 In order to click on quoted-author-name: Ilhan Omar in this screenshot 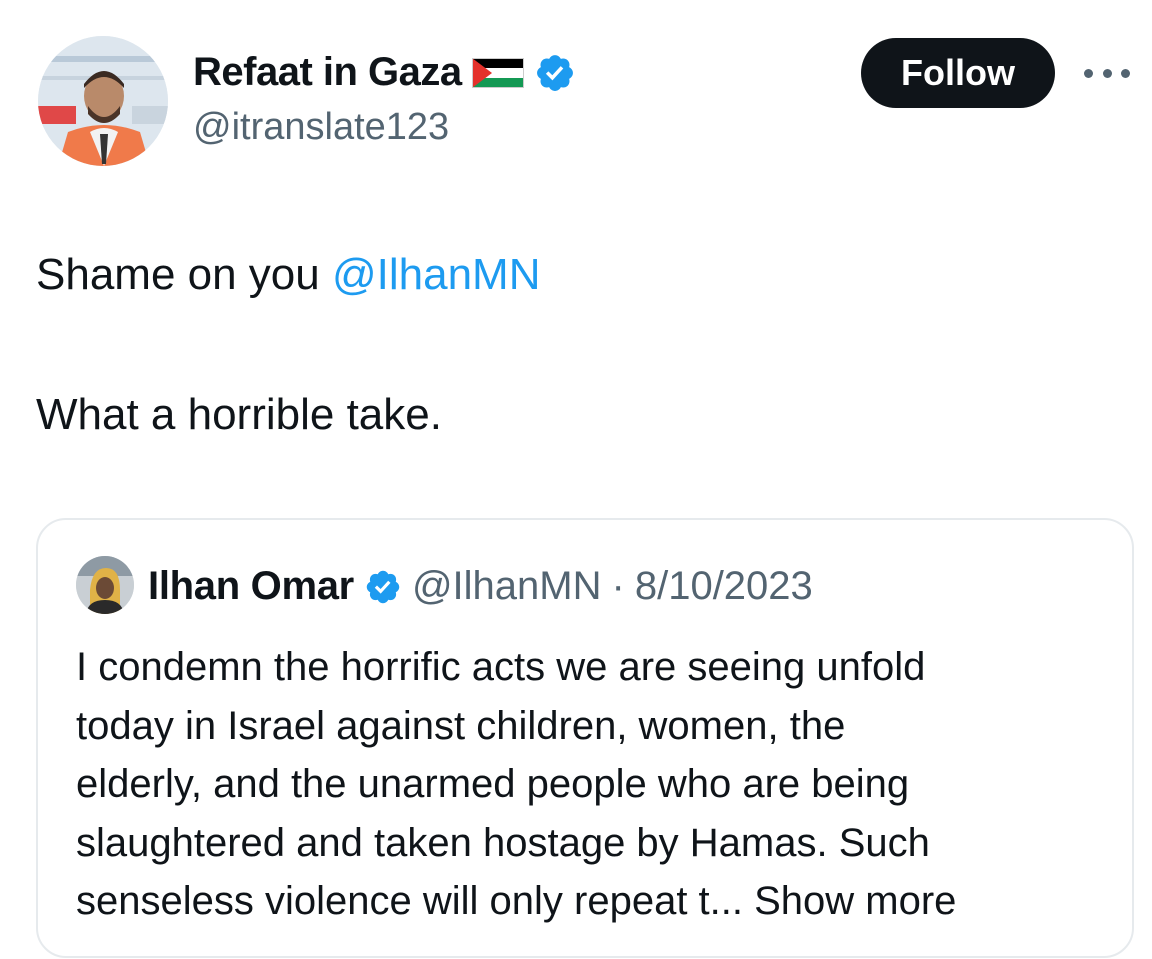, I will do `click(251, 586)`.